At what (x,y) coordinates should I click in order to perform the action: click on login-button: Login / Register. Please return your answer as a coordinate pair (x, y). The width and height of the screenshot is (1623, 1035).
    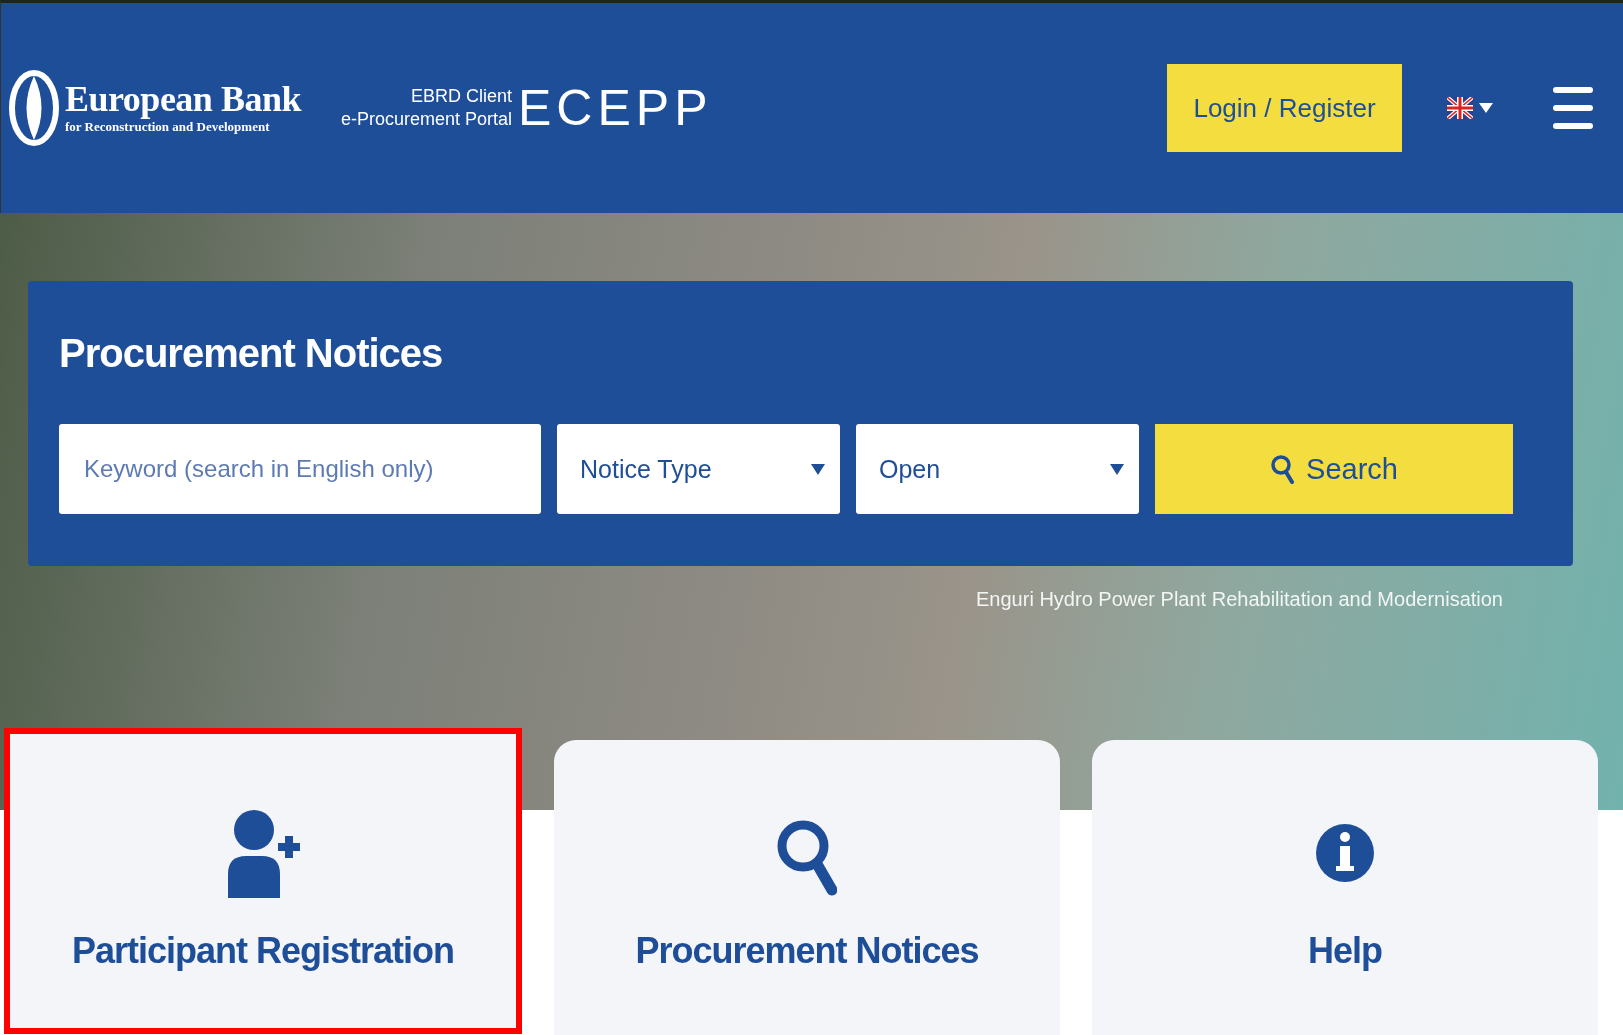
    Looking at the image, I should click on (1284, 108).